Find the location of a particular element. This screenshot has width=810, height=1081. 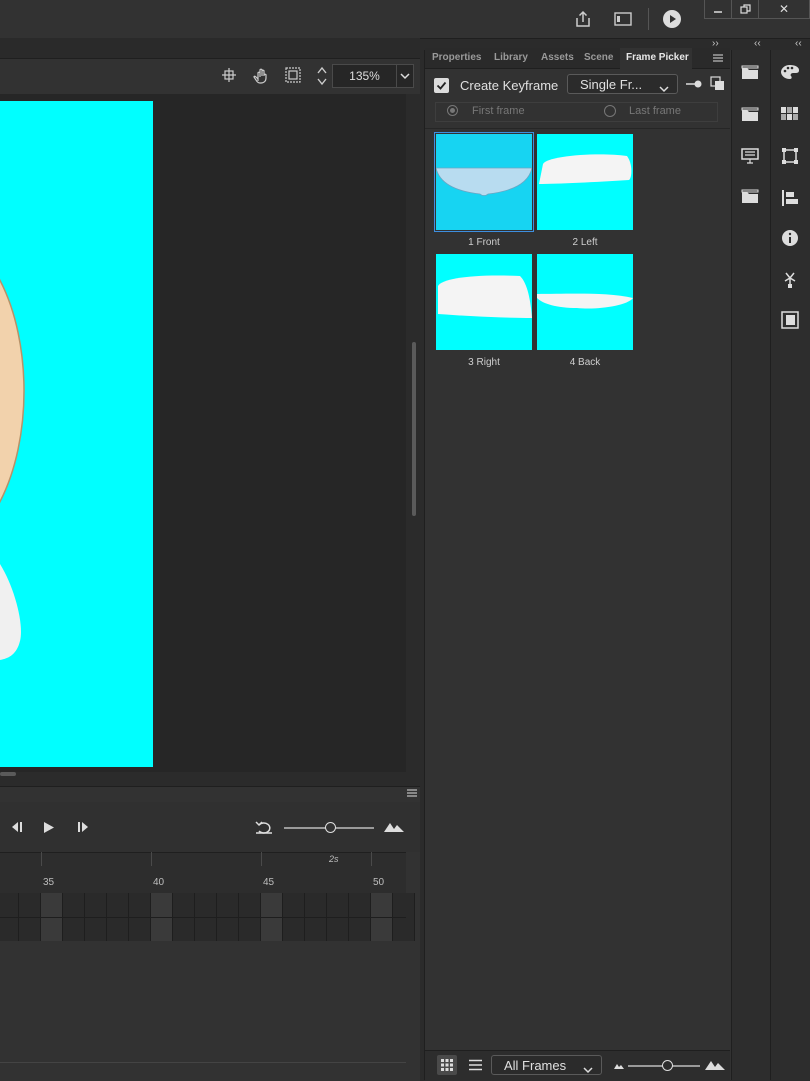

frame-label: 2 Left is located at coordinates (585, 242).